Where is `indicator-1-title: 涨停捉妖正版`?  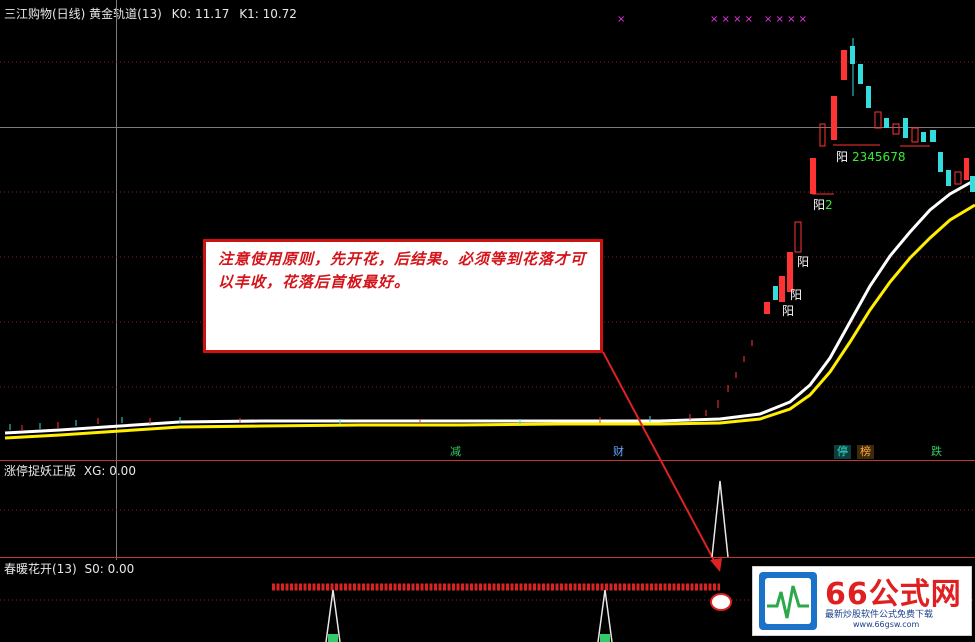 indicator-1-title: 涨停捉妖正版 is located at coordinates (40, 471).